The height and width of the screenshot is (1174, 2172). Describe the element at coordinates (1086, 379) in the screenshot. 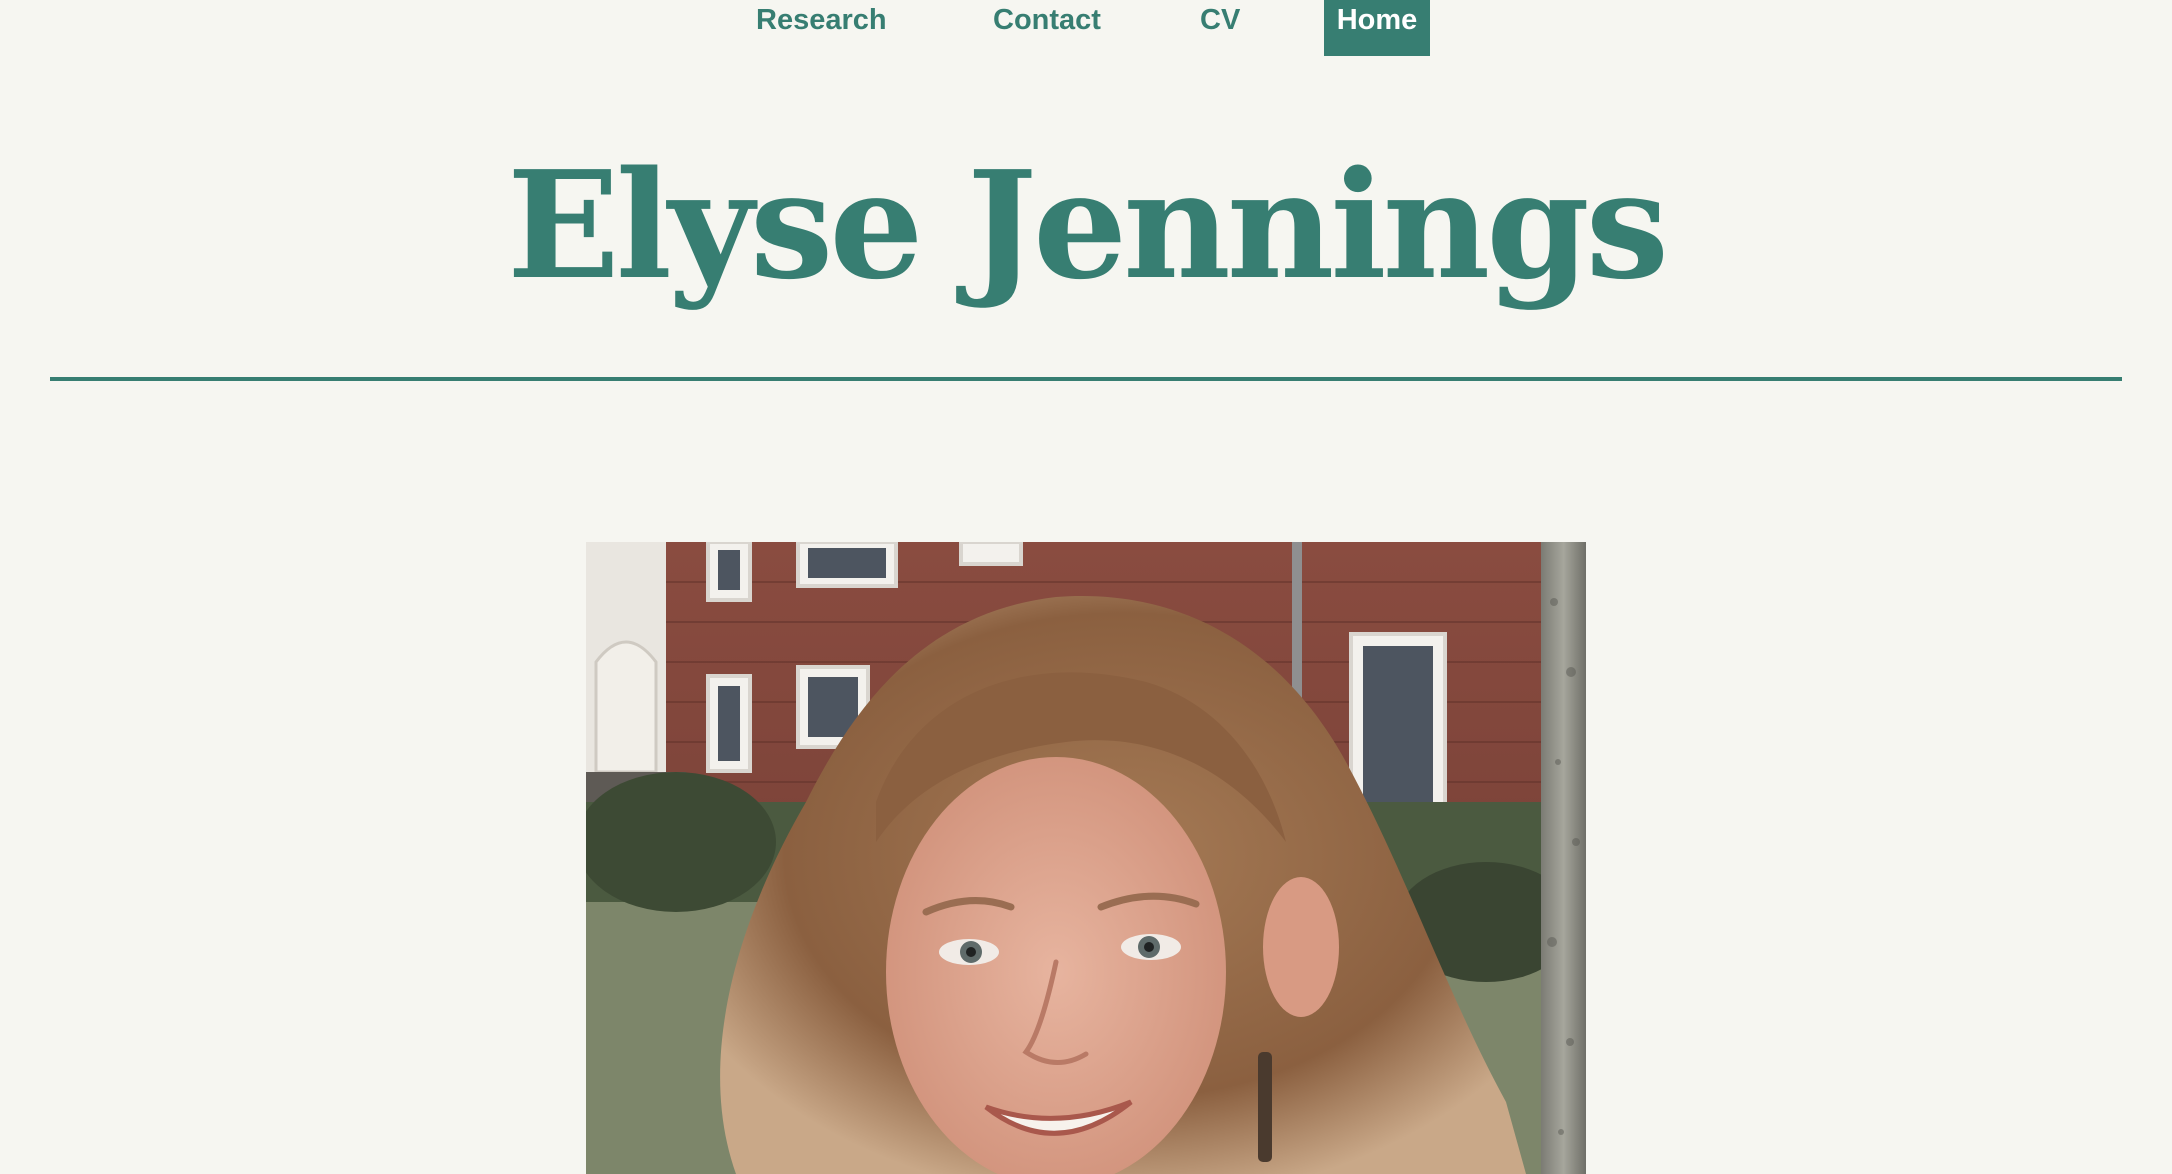

I see `header-divider` at that location.